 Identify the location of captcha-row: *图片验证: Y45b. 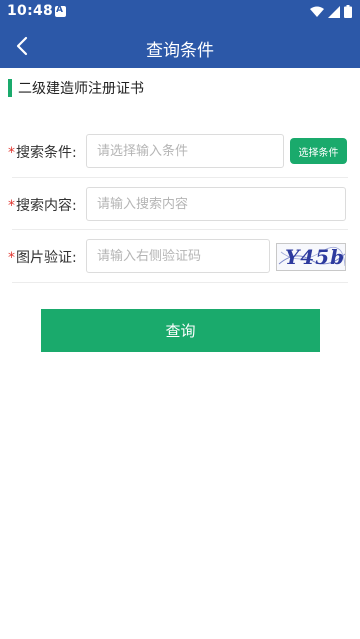
(178, 256).